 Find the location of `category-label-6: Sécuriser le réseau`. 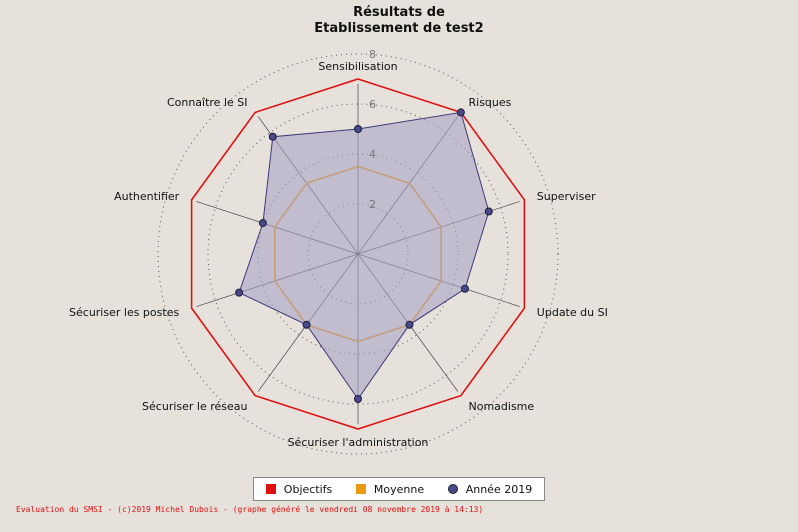

category-label-6: Sécuriser le réseau is located at coordinates (194, 406).